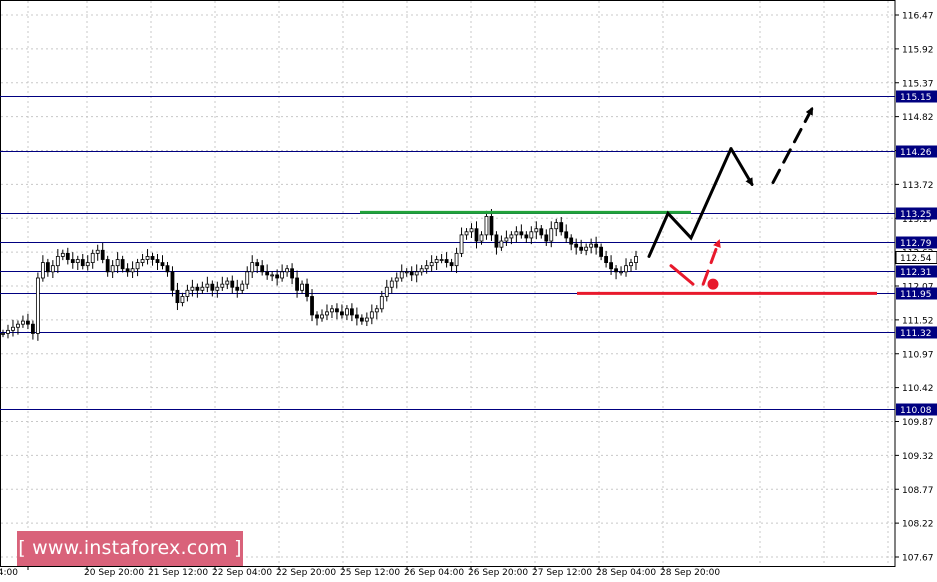 This screenshot has width=937, height=582. What do you see at coordinates (9, 573) in the screenshot?
I see `x-tick-label: 04:00` at bounding box center [9, 573].